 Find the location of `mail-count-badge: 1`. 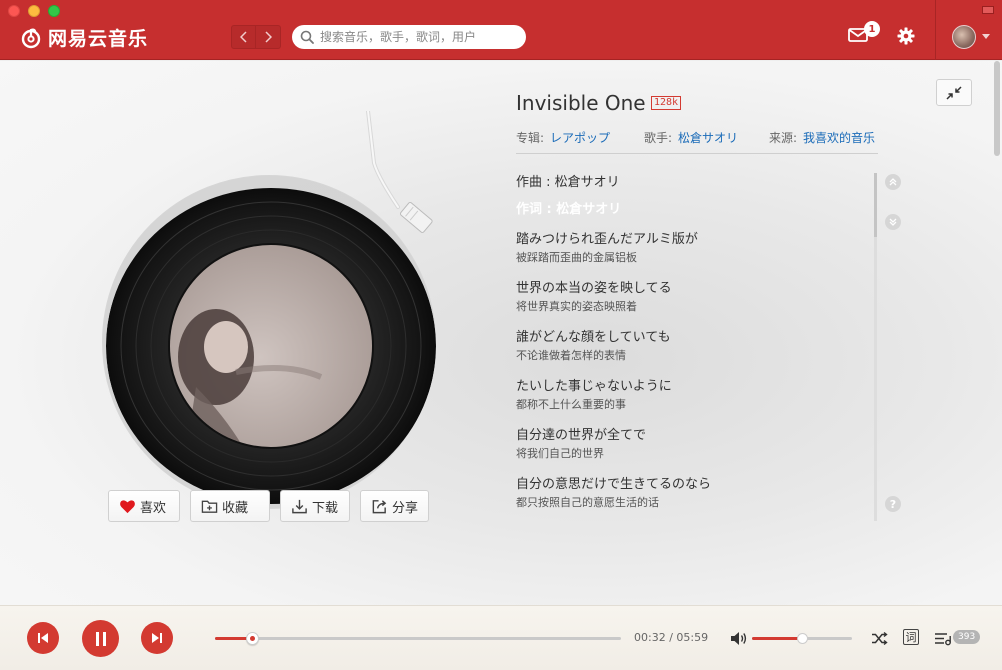

mail-count-badge: 1 is located at coordinates (872, 29).